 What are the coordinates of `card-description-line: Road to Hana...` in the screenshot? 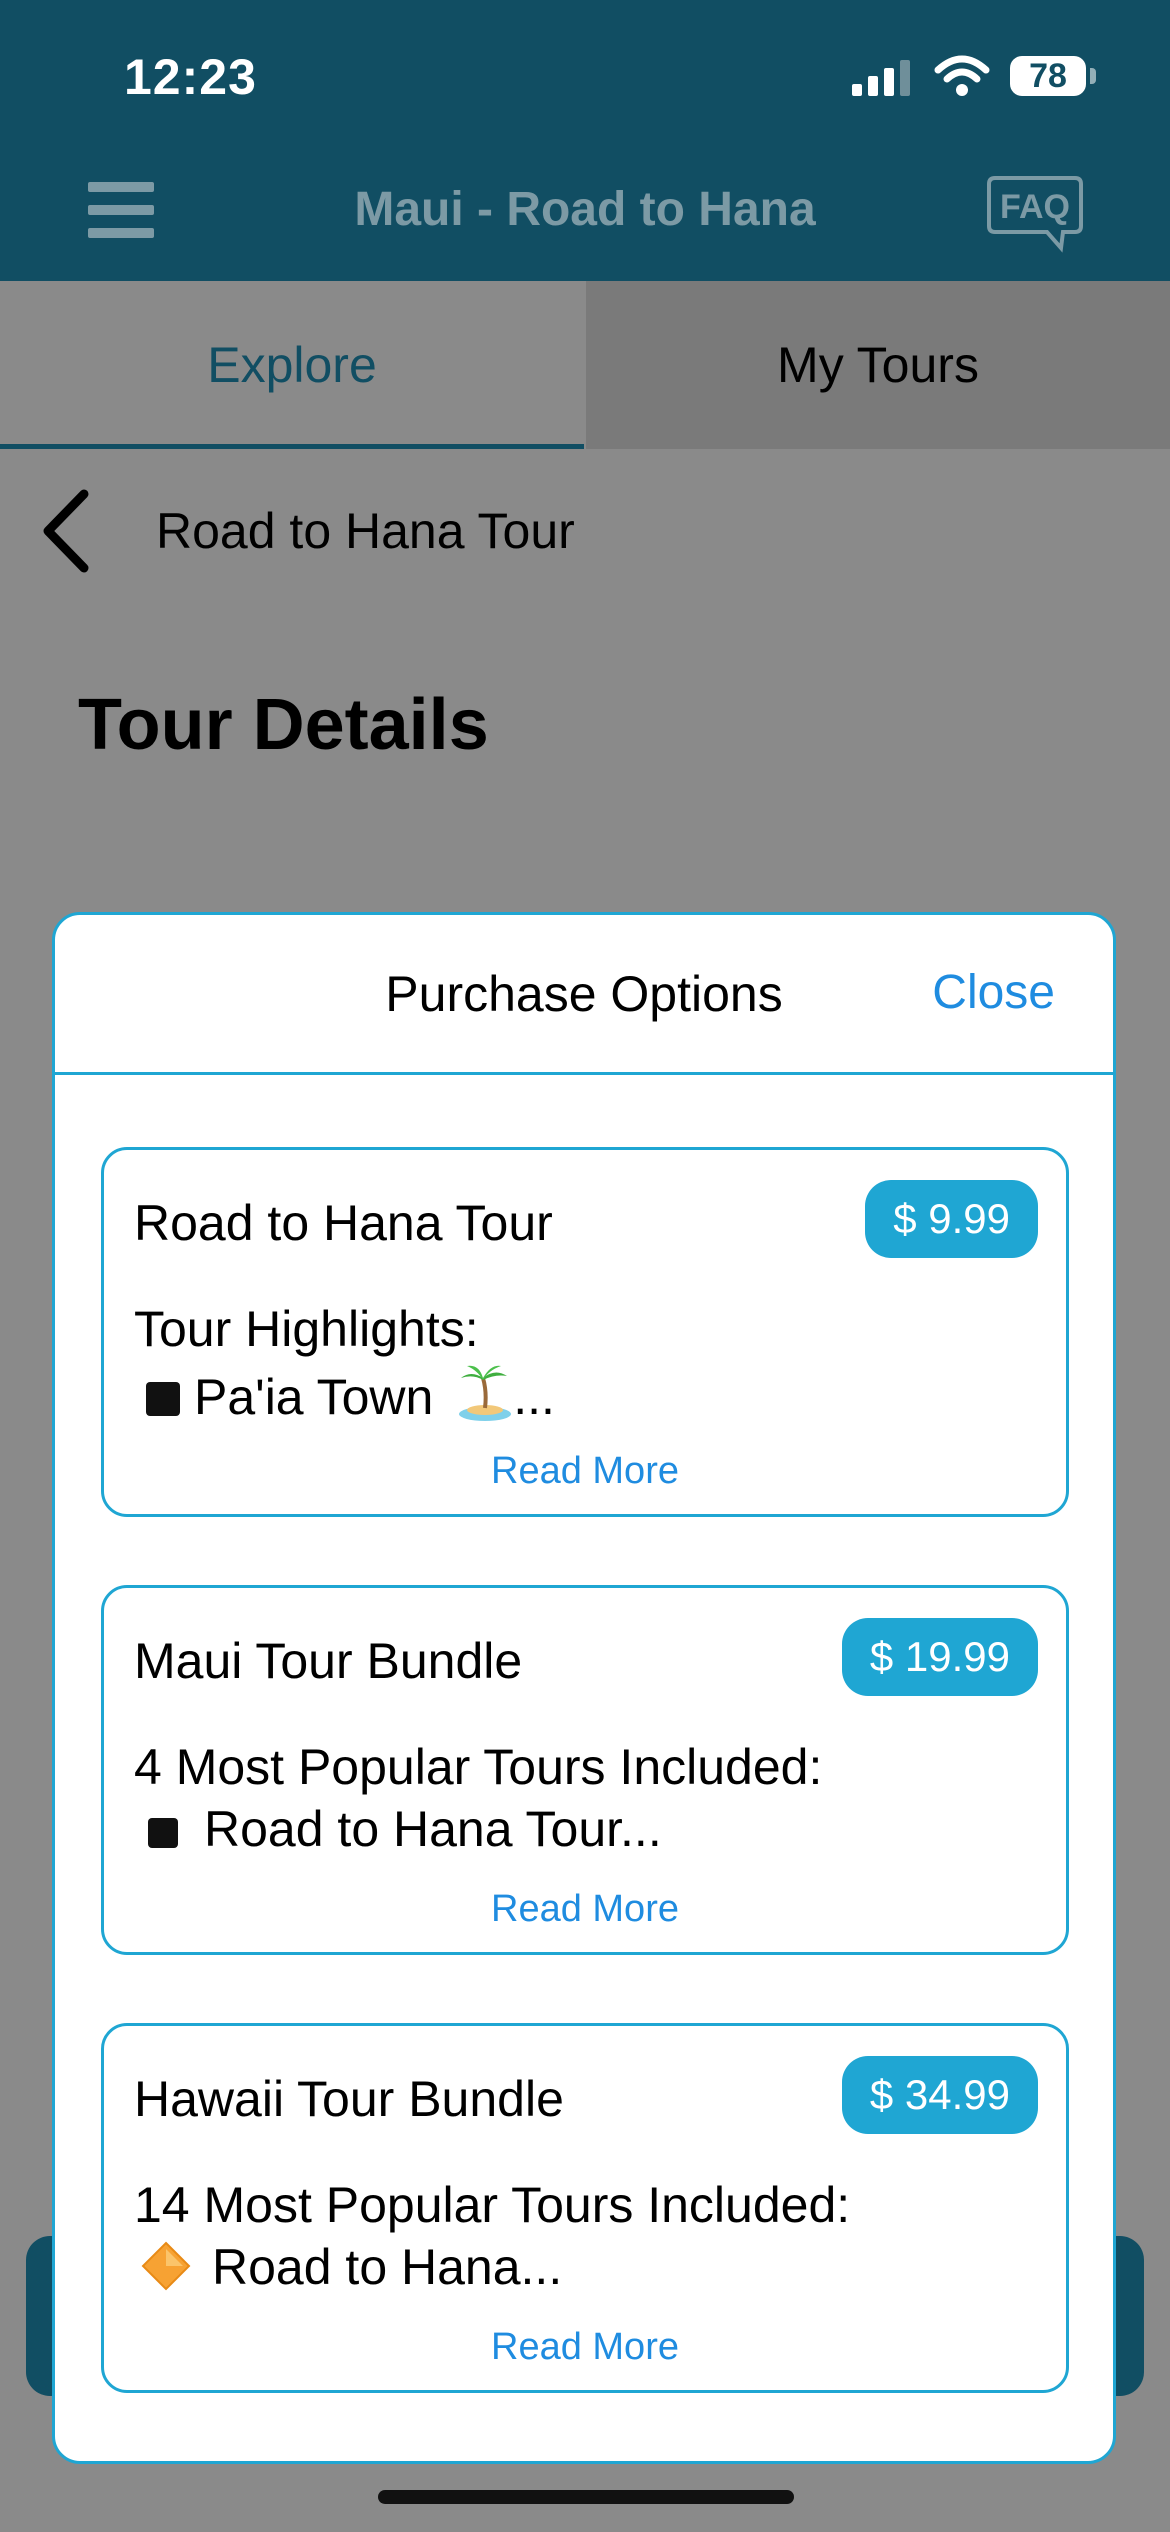 It's located at (348, 2267).